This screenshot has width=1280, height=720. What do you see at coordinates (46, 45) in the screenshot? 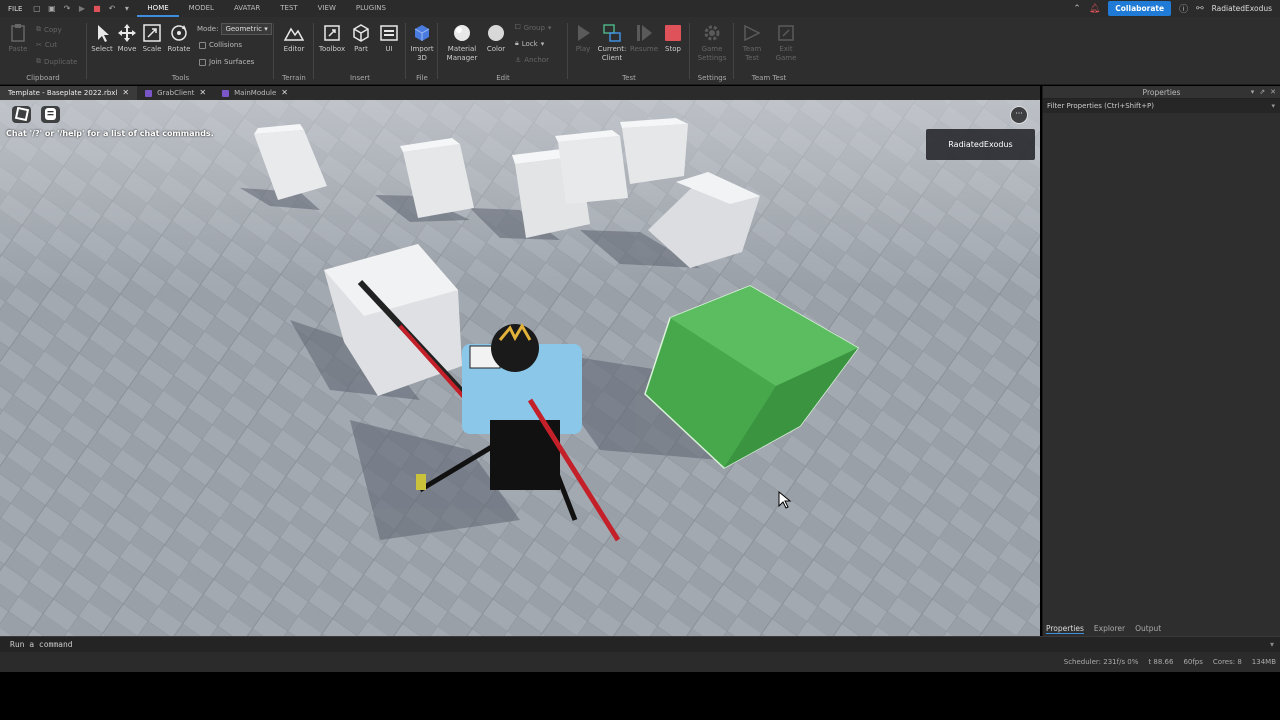
I see `cut-button: ✂ Cut` at bounding box center [46, 45].